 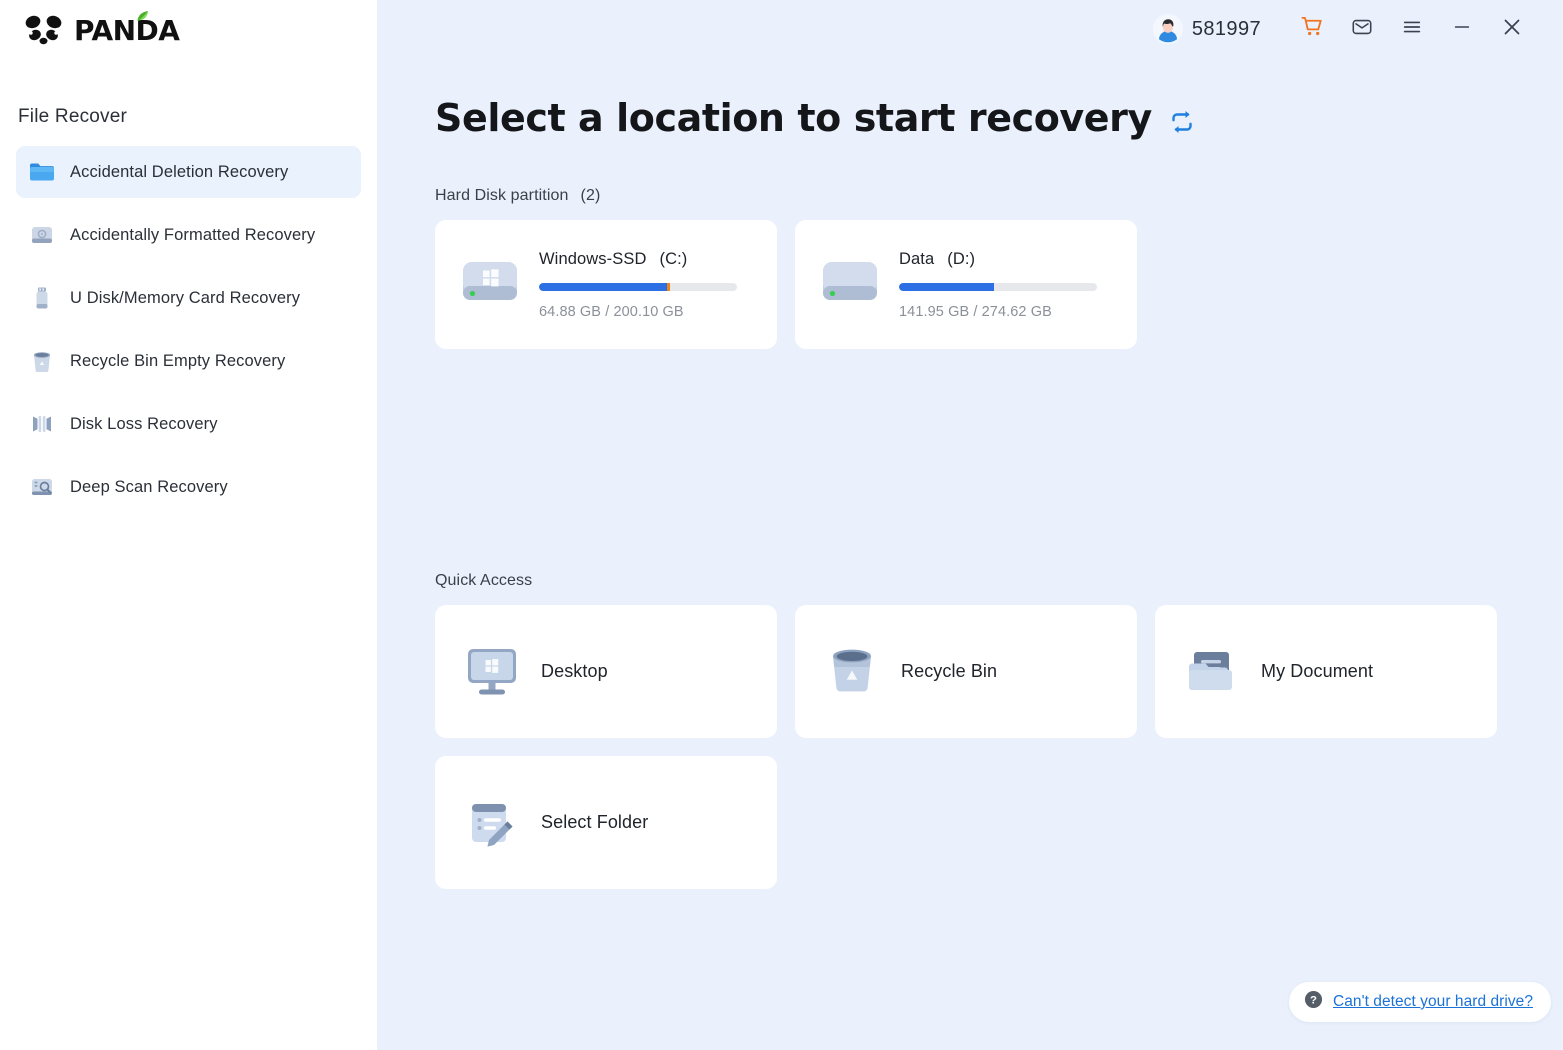 I want to click on disk-name-row: Windows-SSD (C:), so click(x=638, y=259).